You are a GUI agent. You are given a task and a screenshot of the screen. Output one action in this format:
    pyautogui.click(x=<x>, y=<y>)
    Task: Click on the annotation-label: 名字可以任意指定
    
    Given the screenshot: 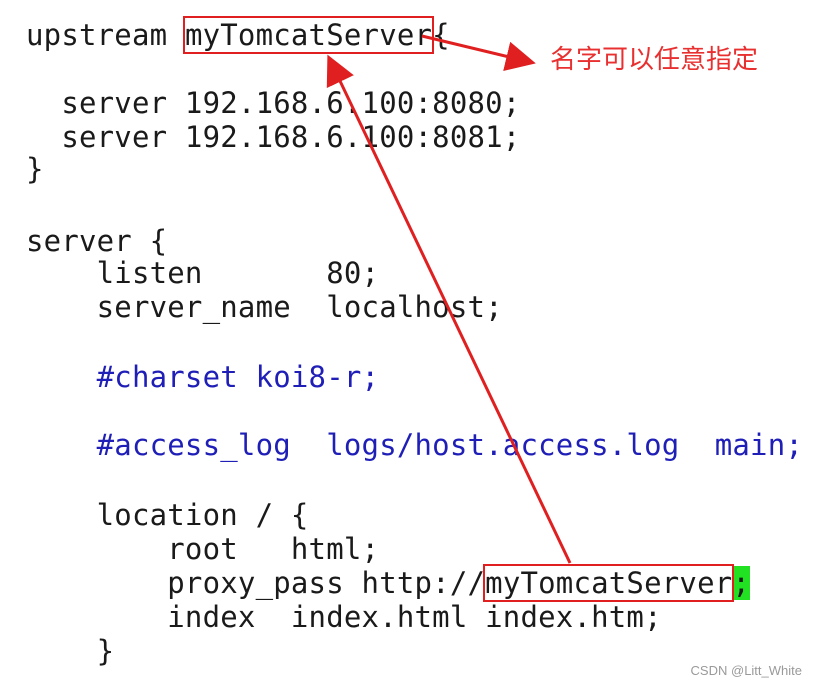 What is the action you would take?
    pyautogui.click(x=654, y=60)
    